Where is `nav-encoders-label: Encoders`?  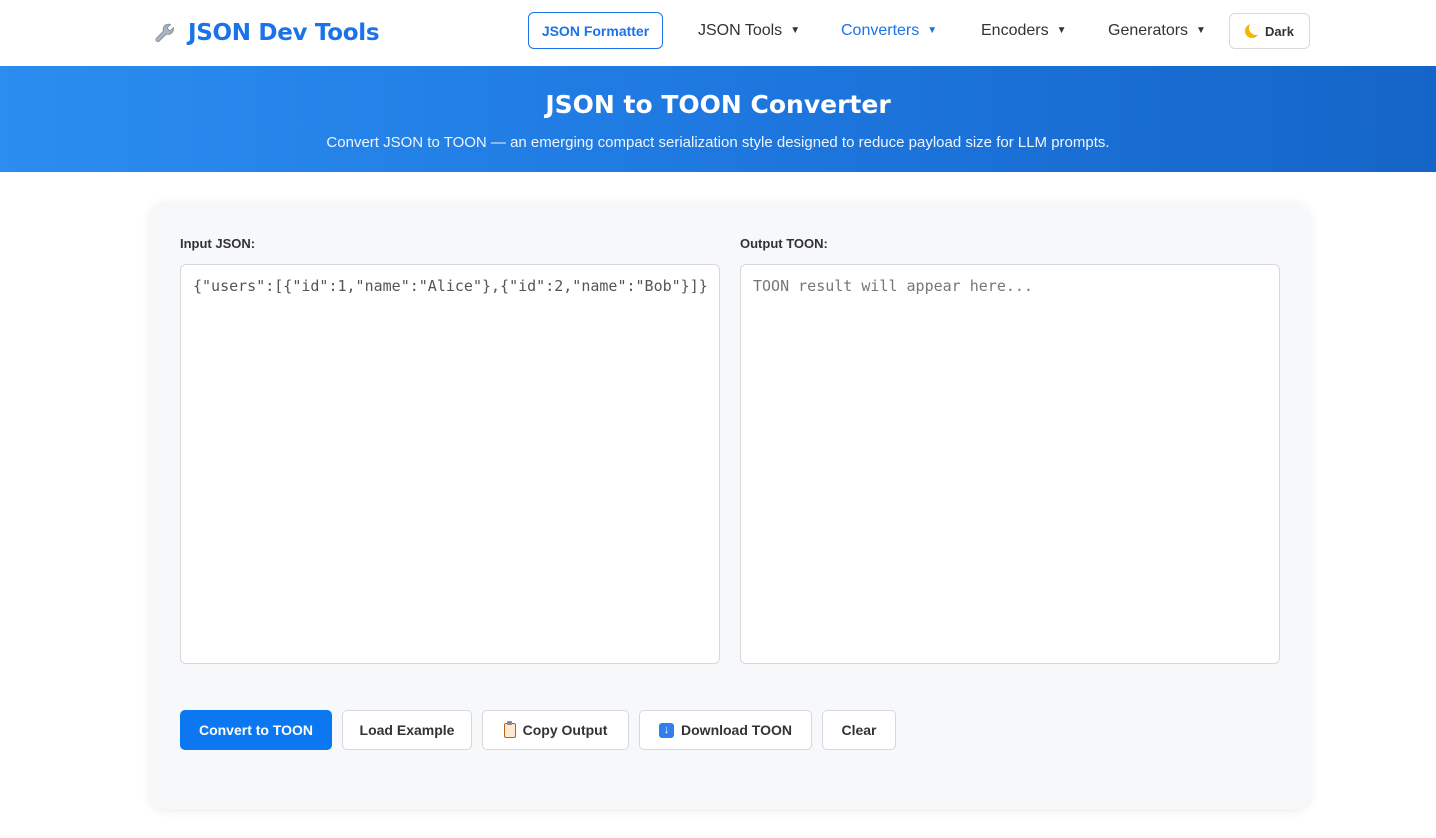
nav-encoders-label: Encoders is located at coordinates (1015, 30).